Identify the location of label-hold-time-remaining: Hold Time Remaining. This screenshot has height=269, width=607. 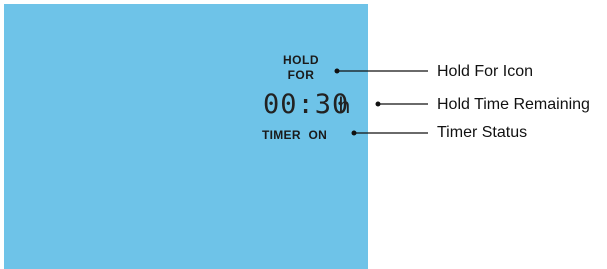
(513, 104).